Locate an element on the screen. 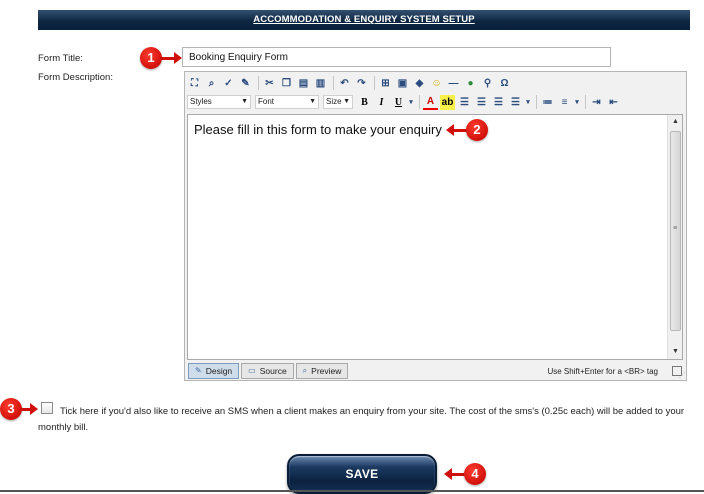  table-icon: ⊞ is located at coordinates (385, 83).